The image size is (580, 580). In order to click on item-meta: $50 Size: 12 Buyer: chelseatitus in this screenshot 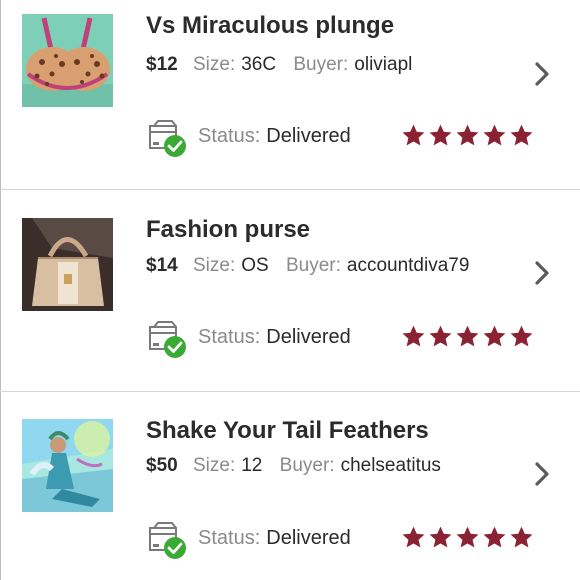, I will do `click(299, 466)`.